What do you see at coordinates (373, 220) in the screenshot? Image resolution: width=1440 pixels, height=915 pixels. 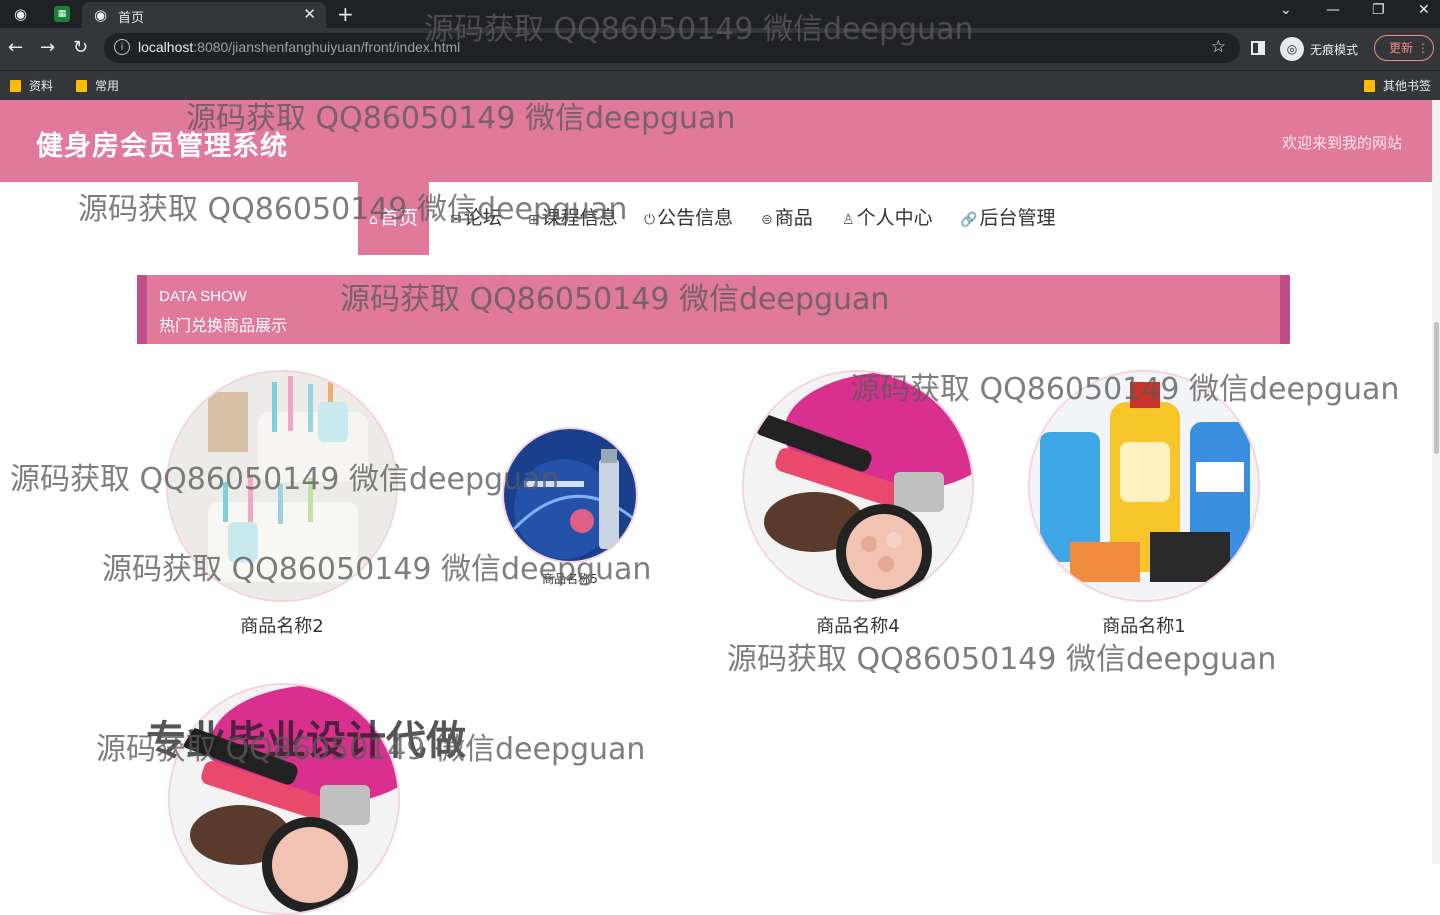 I see `home-icon: ⌂` at bounding box center [373, 220].